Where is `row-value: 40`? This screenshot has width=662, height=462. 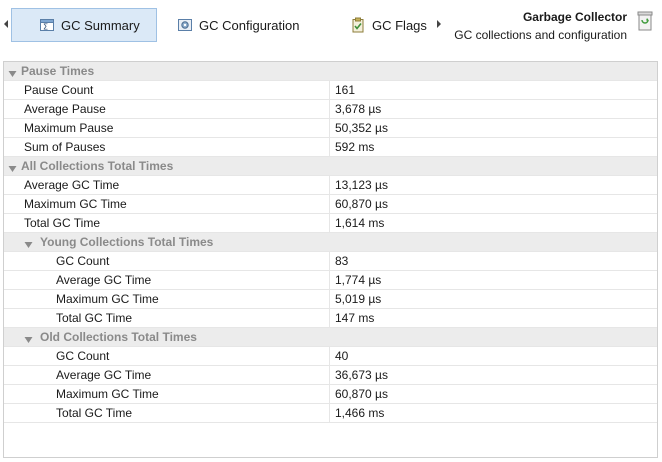
row-value: 40 is located at coordinates (342, 356).